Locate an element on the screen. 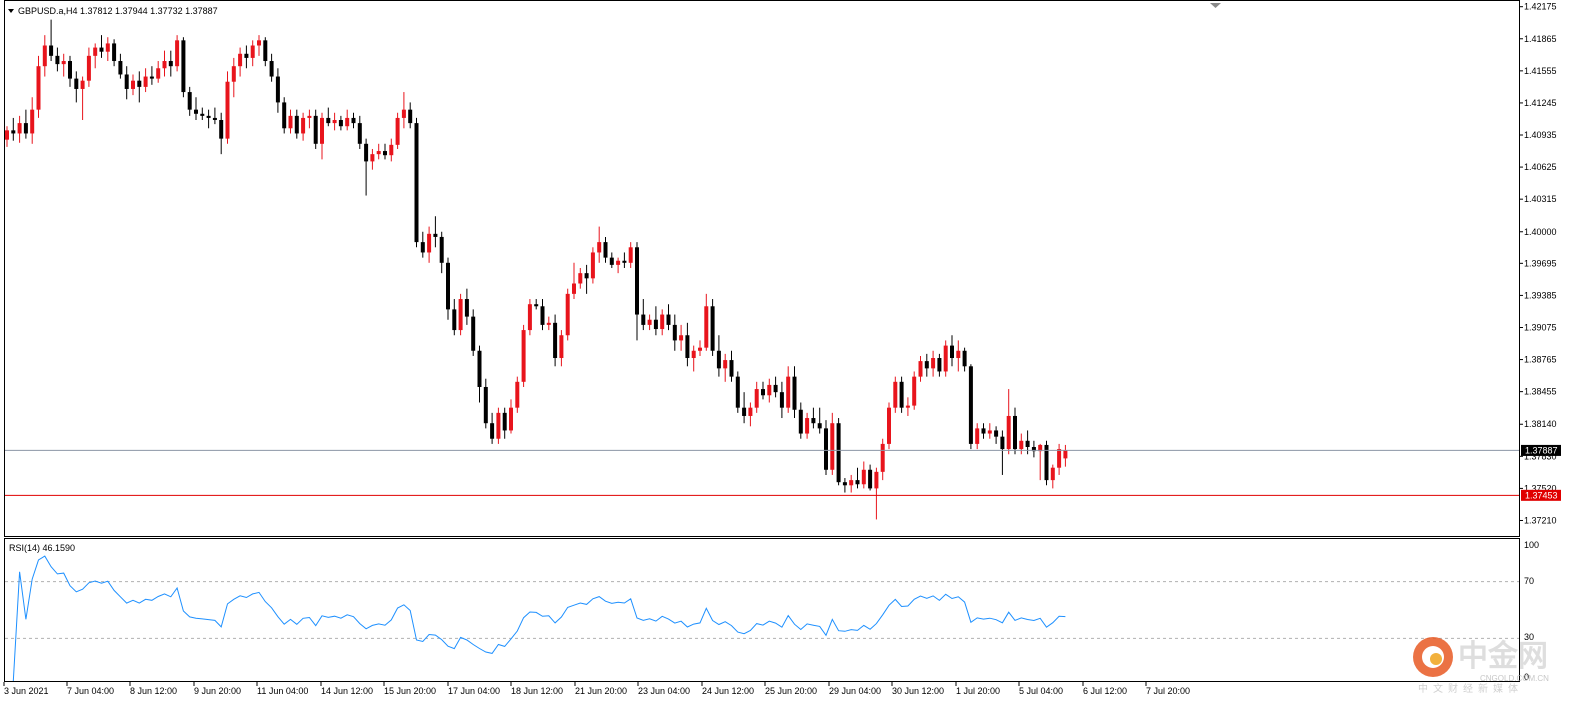  watermark-en: CNGOLD.COM.CN is located at coordinates (1514, 678).